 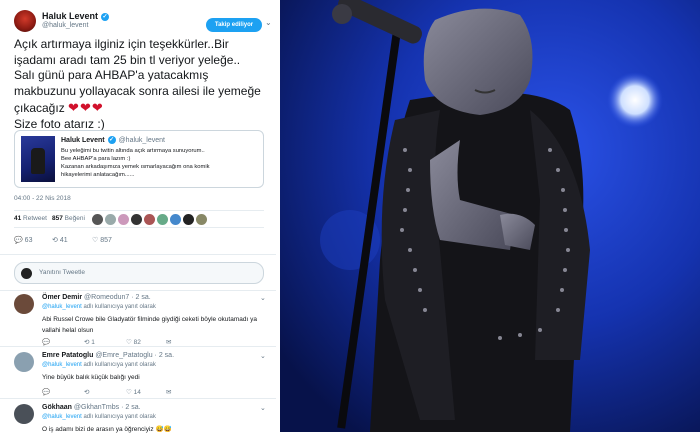 I want to click on like-action: ♡ 857, so click(x=102, y=240).